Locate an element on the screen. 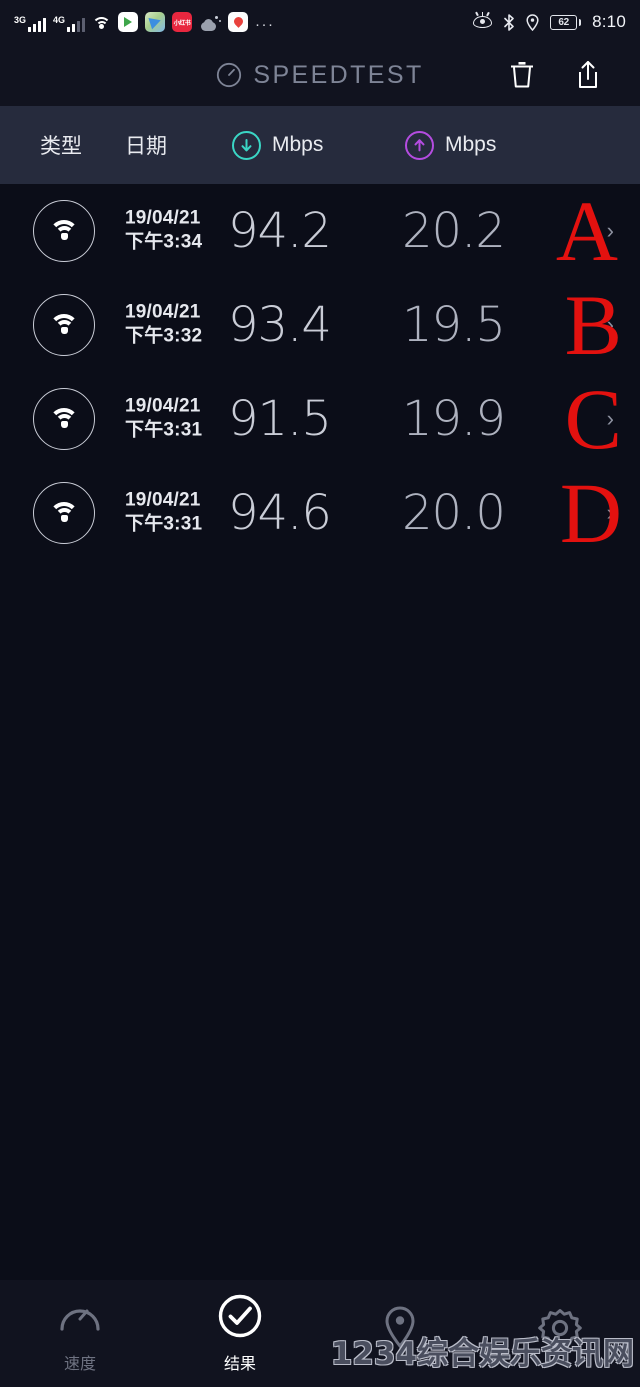 This screenshot has width=640, height=1387. battery-icon: 62 is located at coordinates (566, 22).